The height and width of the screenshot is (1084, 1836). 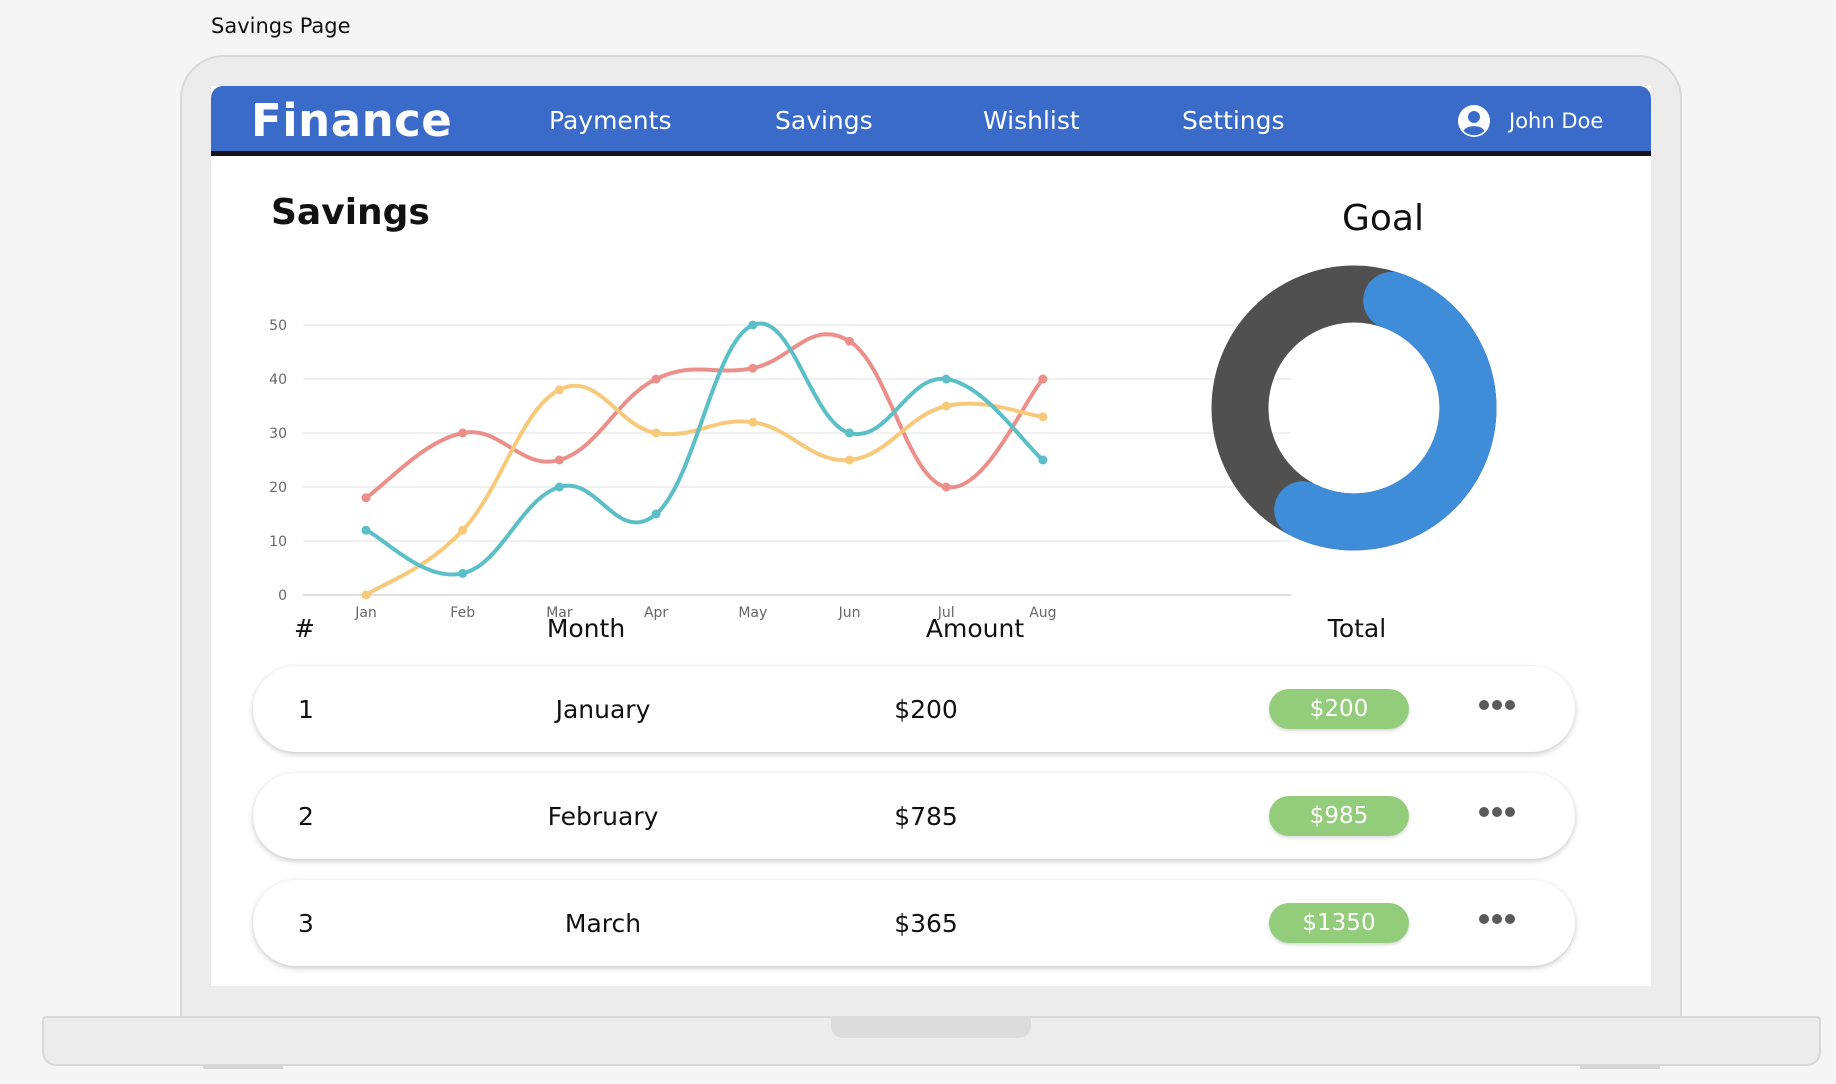 I want to click on row-number: 2, so click(x=306, y=816).